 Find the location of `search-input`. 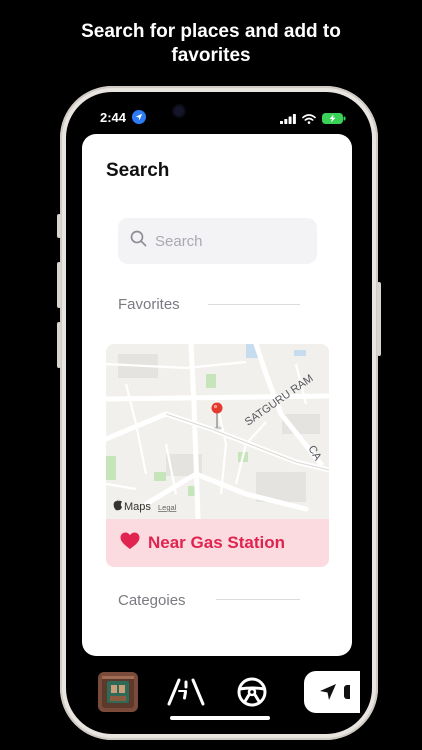

search-input is located at coordinates (225, 241).